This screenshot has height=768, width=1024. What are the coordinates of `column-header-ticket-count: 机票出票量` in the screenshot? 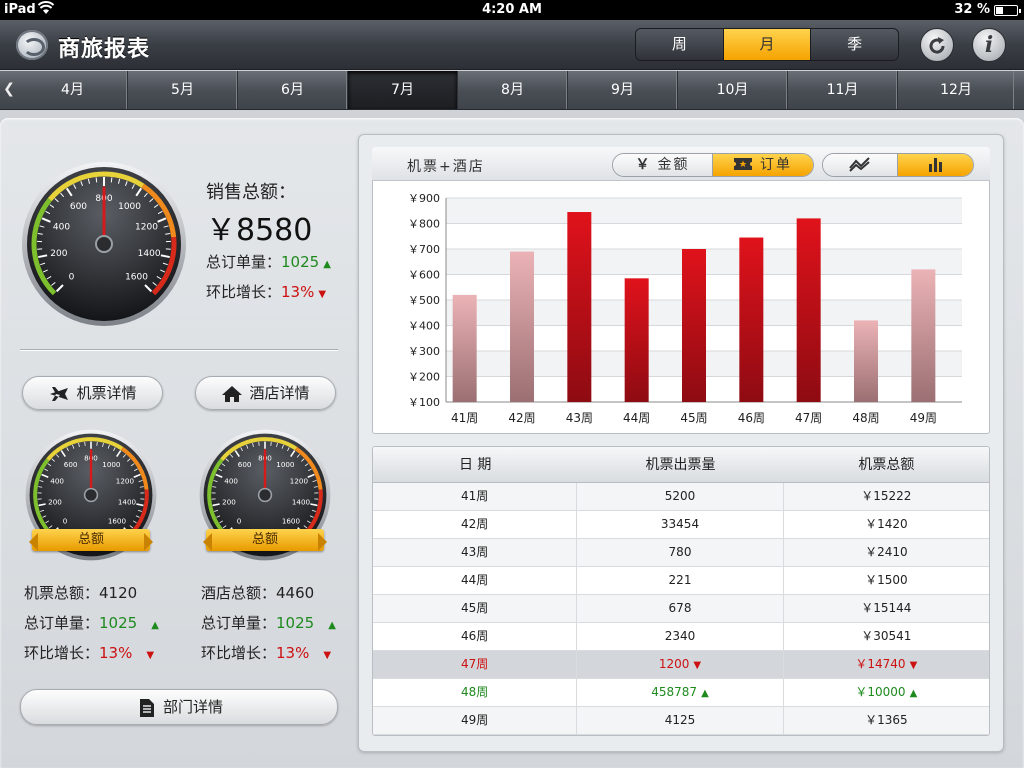 It's located at (680, 464).